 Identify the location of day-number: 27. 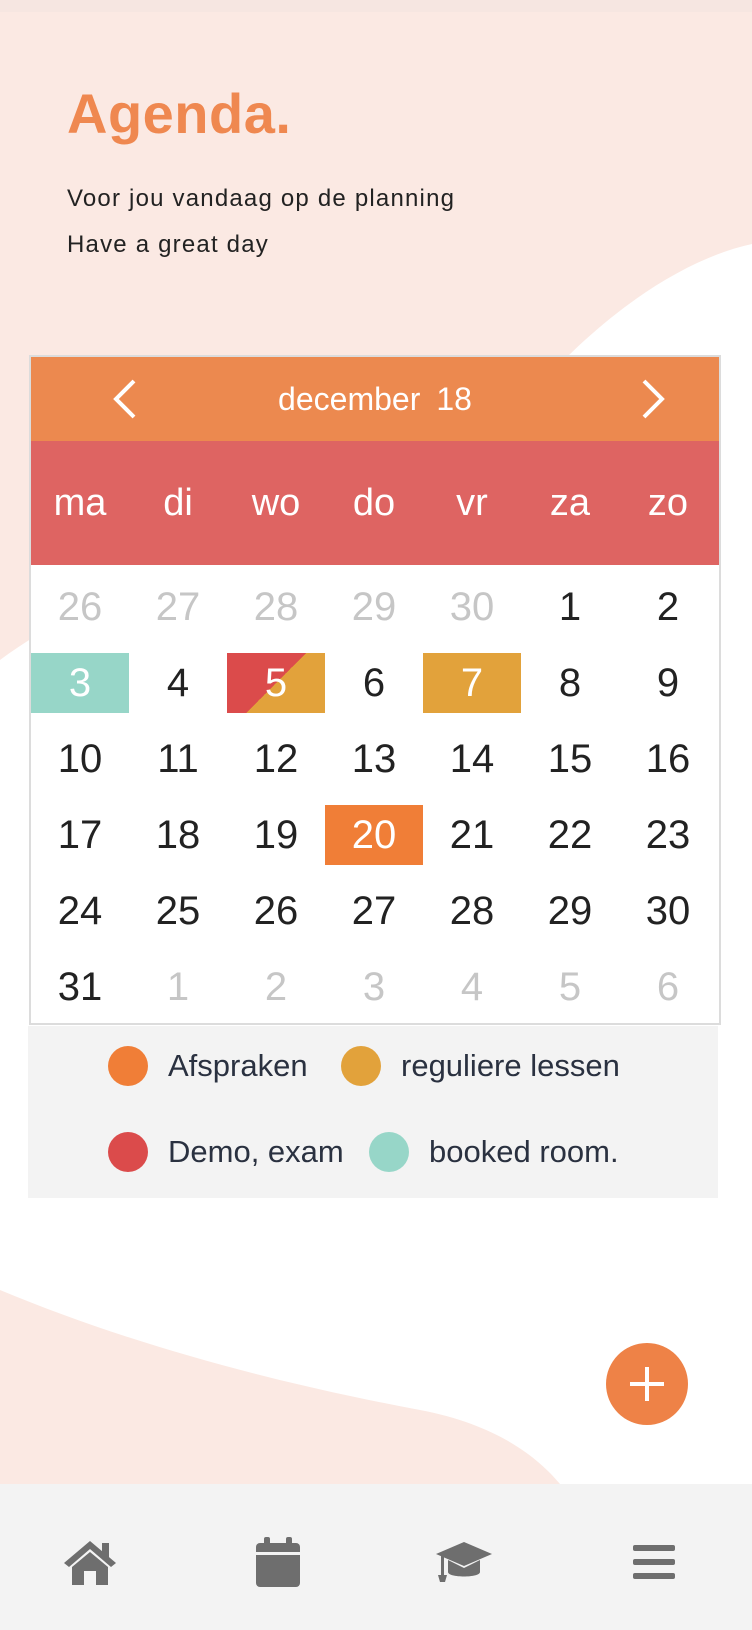
(374, 910).